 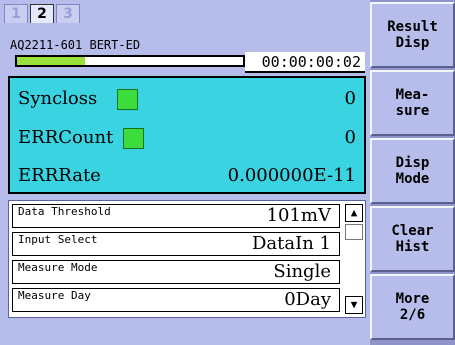 I want to click on errcount-row: ERRCount 0, so click(x=187, y=138).